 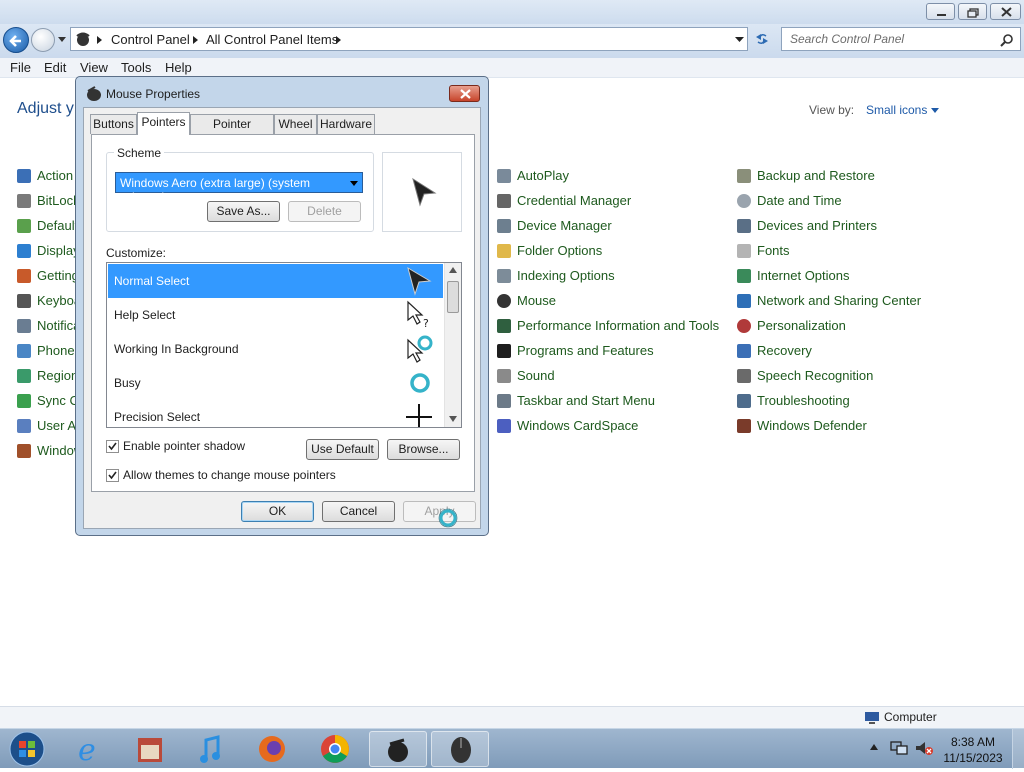 What do you see at coordinates (295, 124) in the screenshot?
I see `tab-wheel: Wheel` at bounding box center [295, 124].